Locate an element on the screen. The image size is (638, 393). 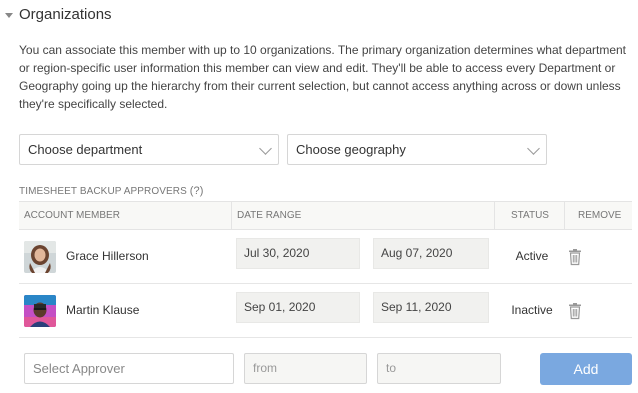
approvers-label: TIMESHEET BACKUP APPROVERS is located at coordinates (103, 191).